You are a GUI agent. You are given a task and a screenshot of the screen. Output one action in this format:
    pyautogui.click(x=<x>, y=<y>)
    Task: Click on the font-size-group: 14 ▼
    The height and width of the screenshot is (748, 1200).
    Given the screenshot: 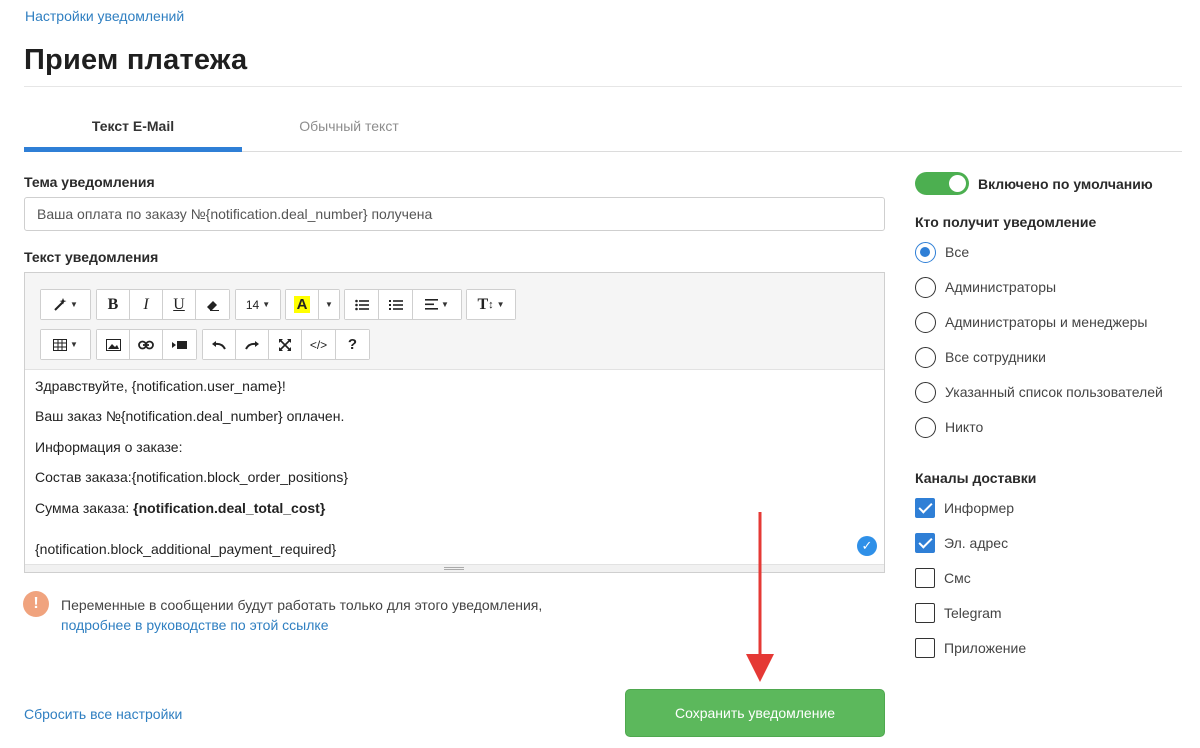 What is the action you would take?
    pyautogui.click(x=258, y=304)
    